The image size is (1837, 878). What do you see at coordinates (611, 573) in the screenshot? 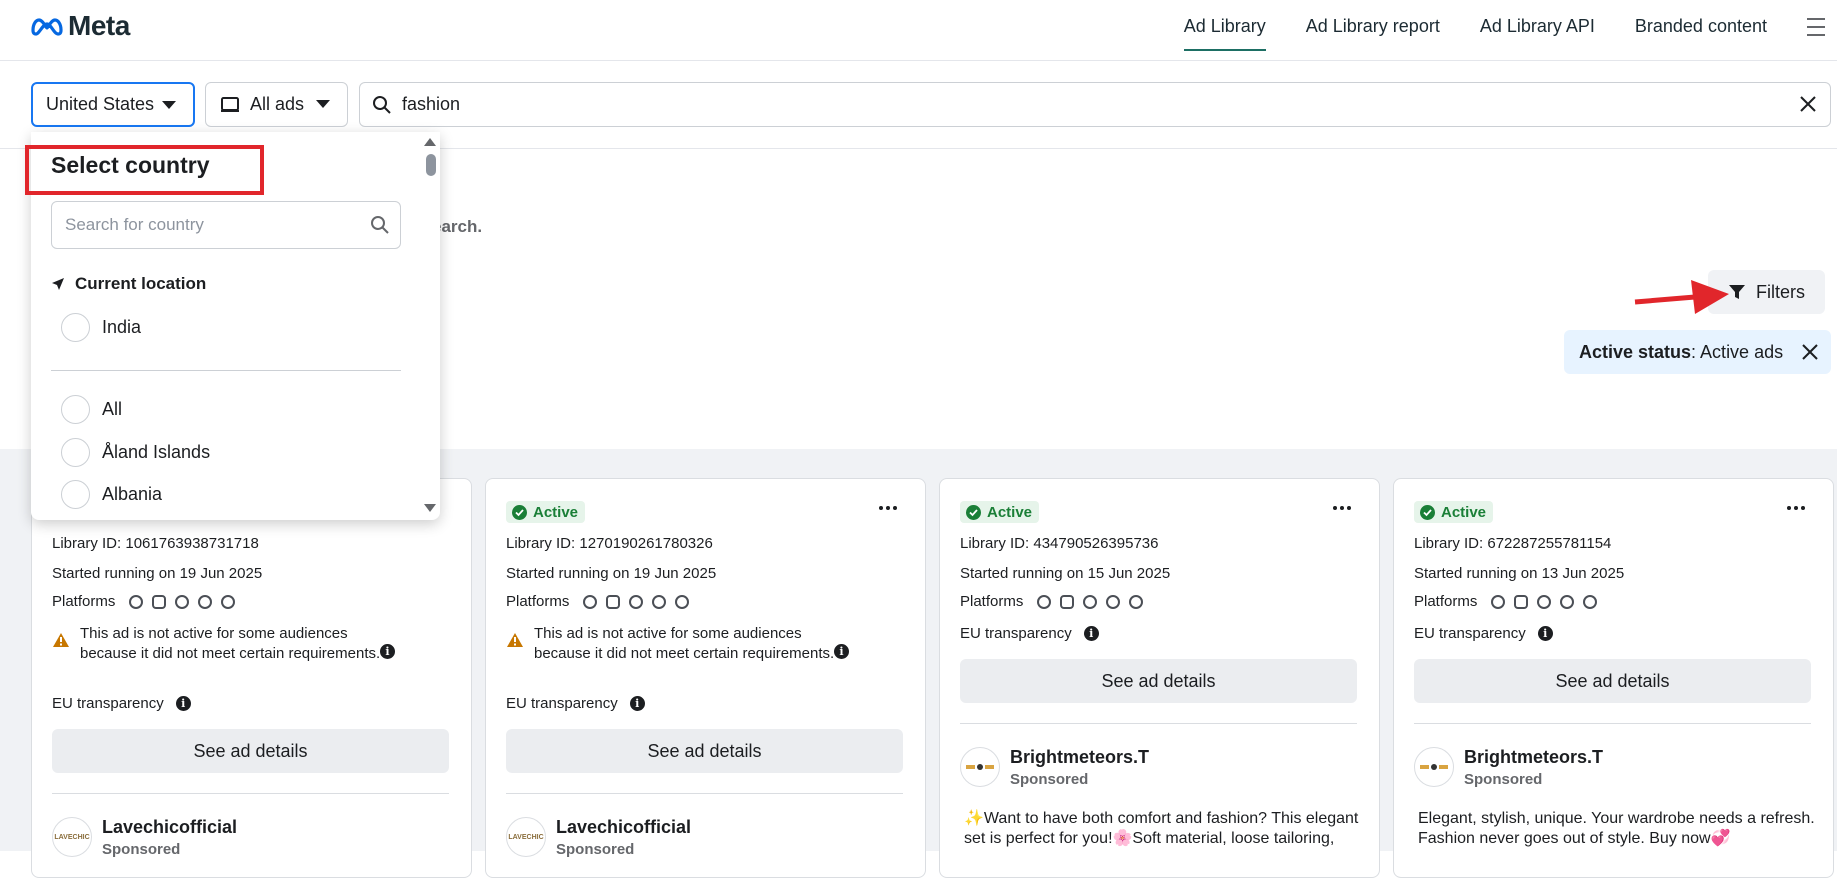
I see `started-running: Started running on 19 Jun 2025` at bounding box center [611, 573].